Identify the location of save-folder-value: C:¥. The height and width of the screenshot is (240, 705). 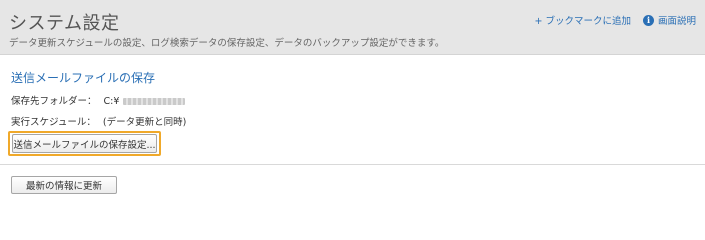
(111, 101).